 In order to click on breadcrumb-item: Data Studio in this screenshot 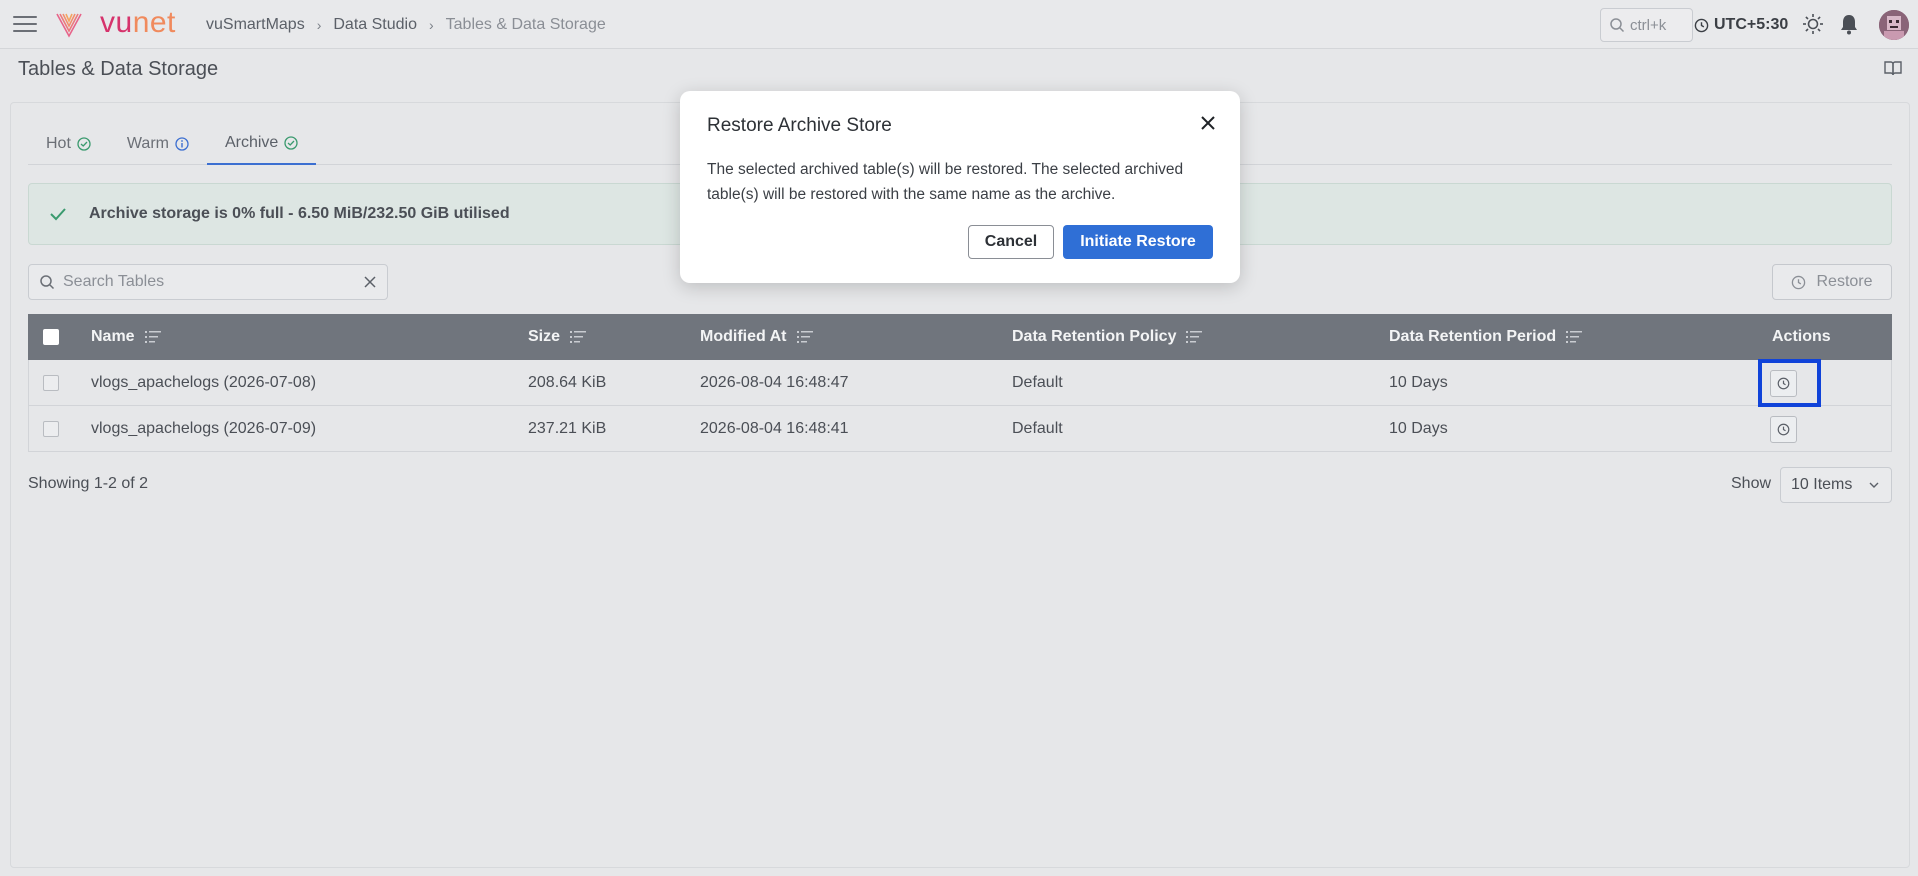, I will do `click(375, 25)`.